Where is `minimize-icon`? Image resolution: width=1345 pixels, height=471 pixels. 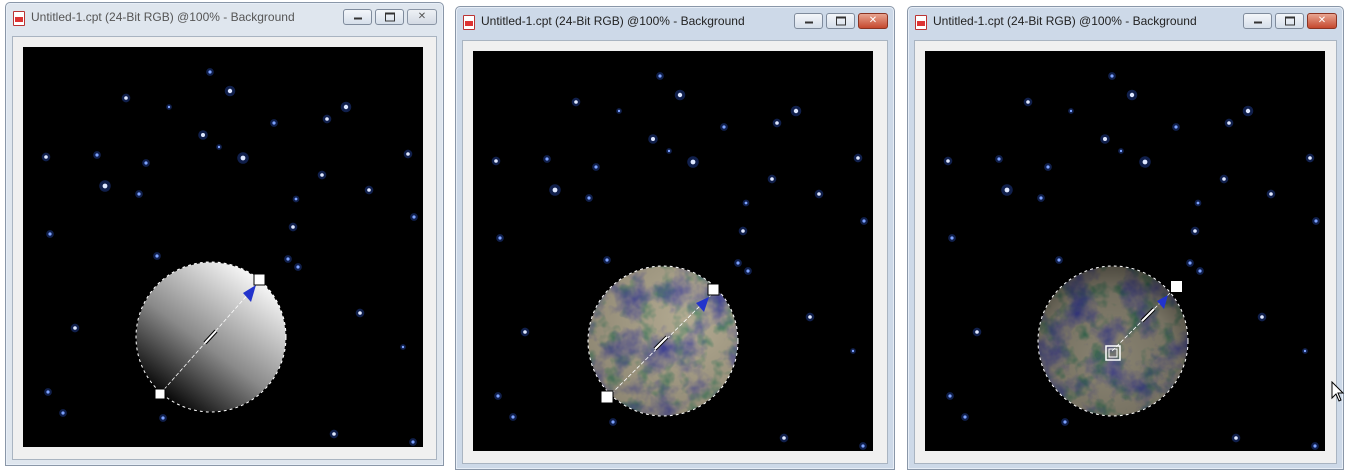
minimize-icon is located at coordinates (357, 17).